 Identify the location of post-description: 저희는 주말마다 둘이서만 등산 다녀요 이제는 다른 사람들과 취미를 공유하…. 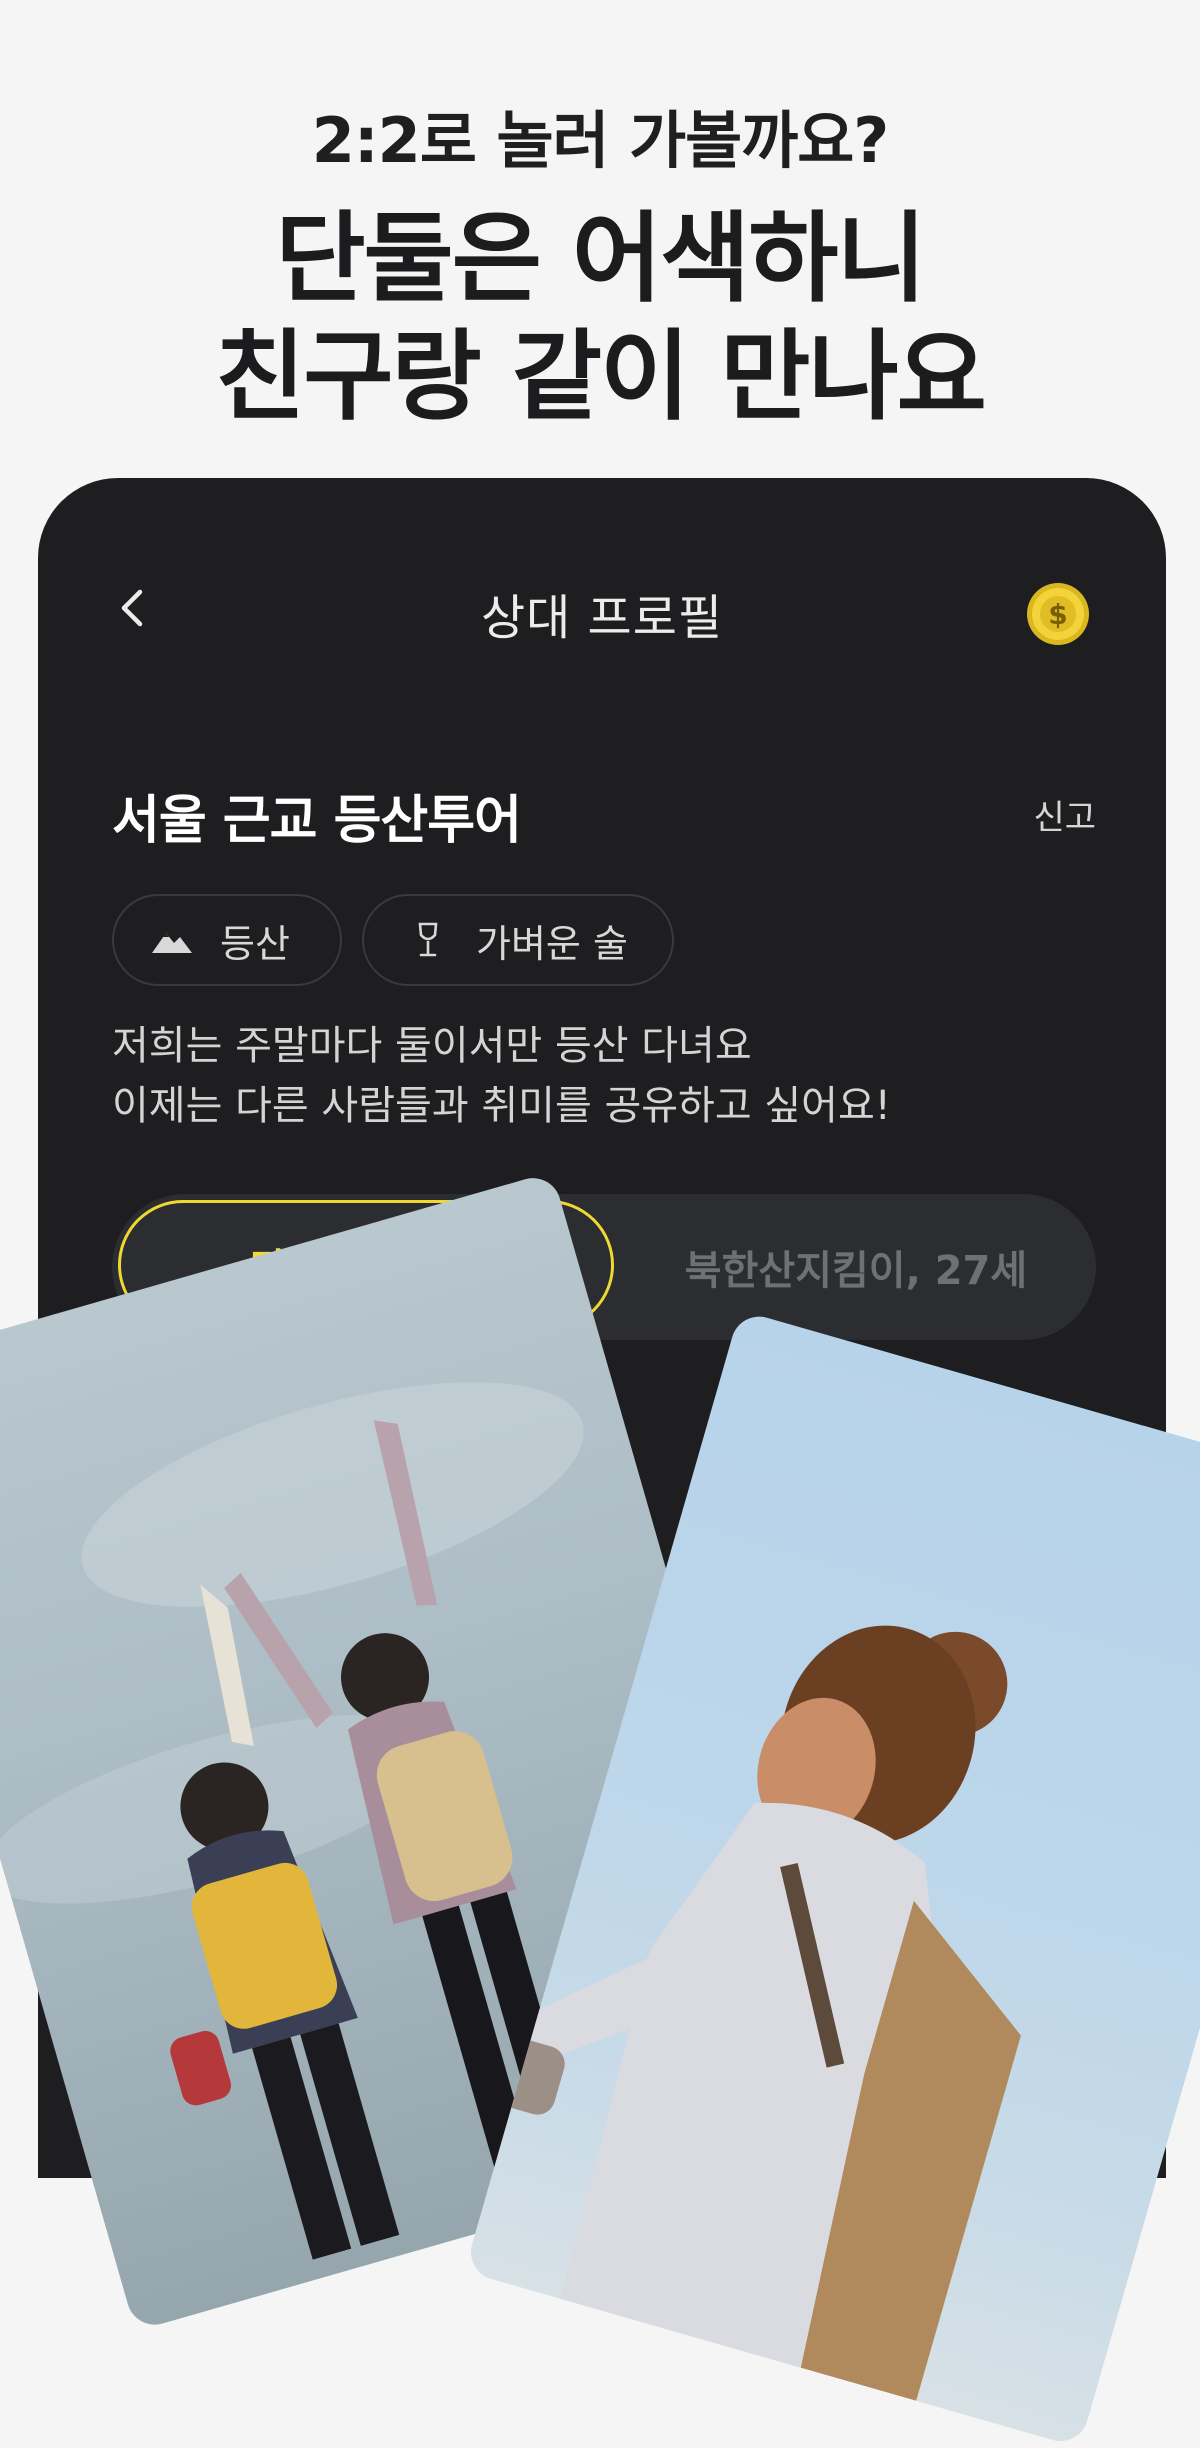
(501, 1076).